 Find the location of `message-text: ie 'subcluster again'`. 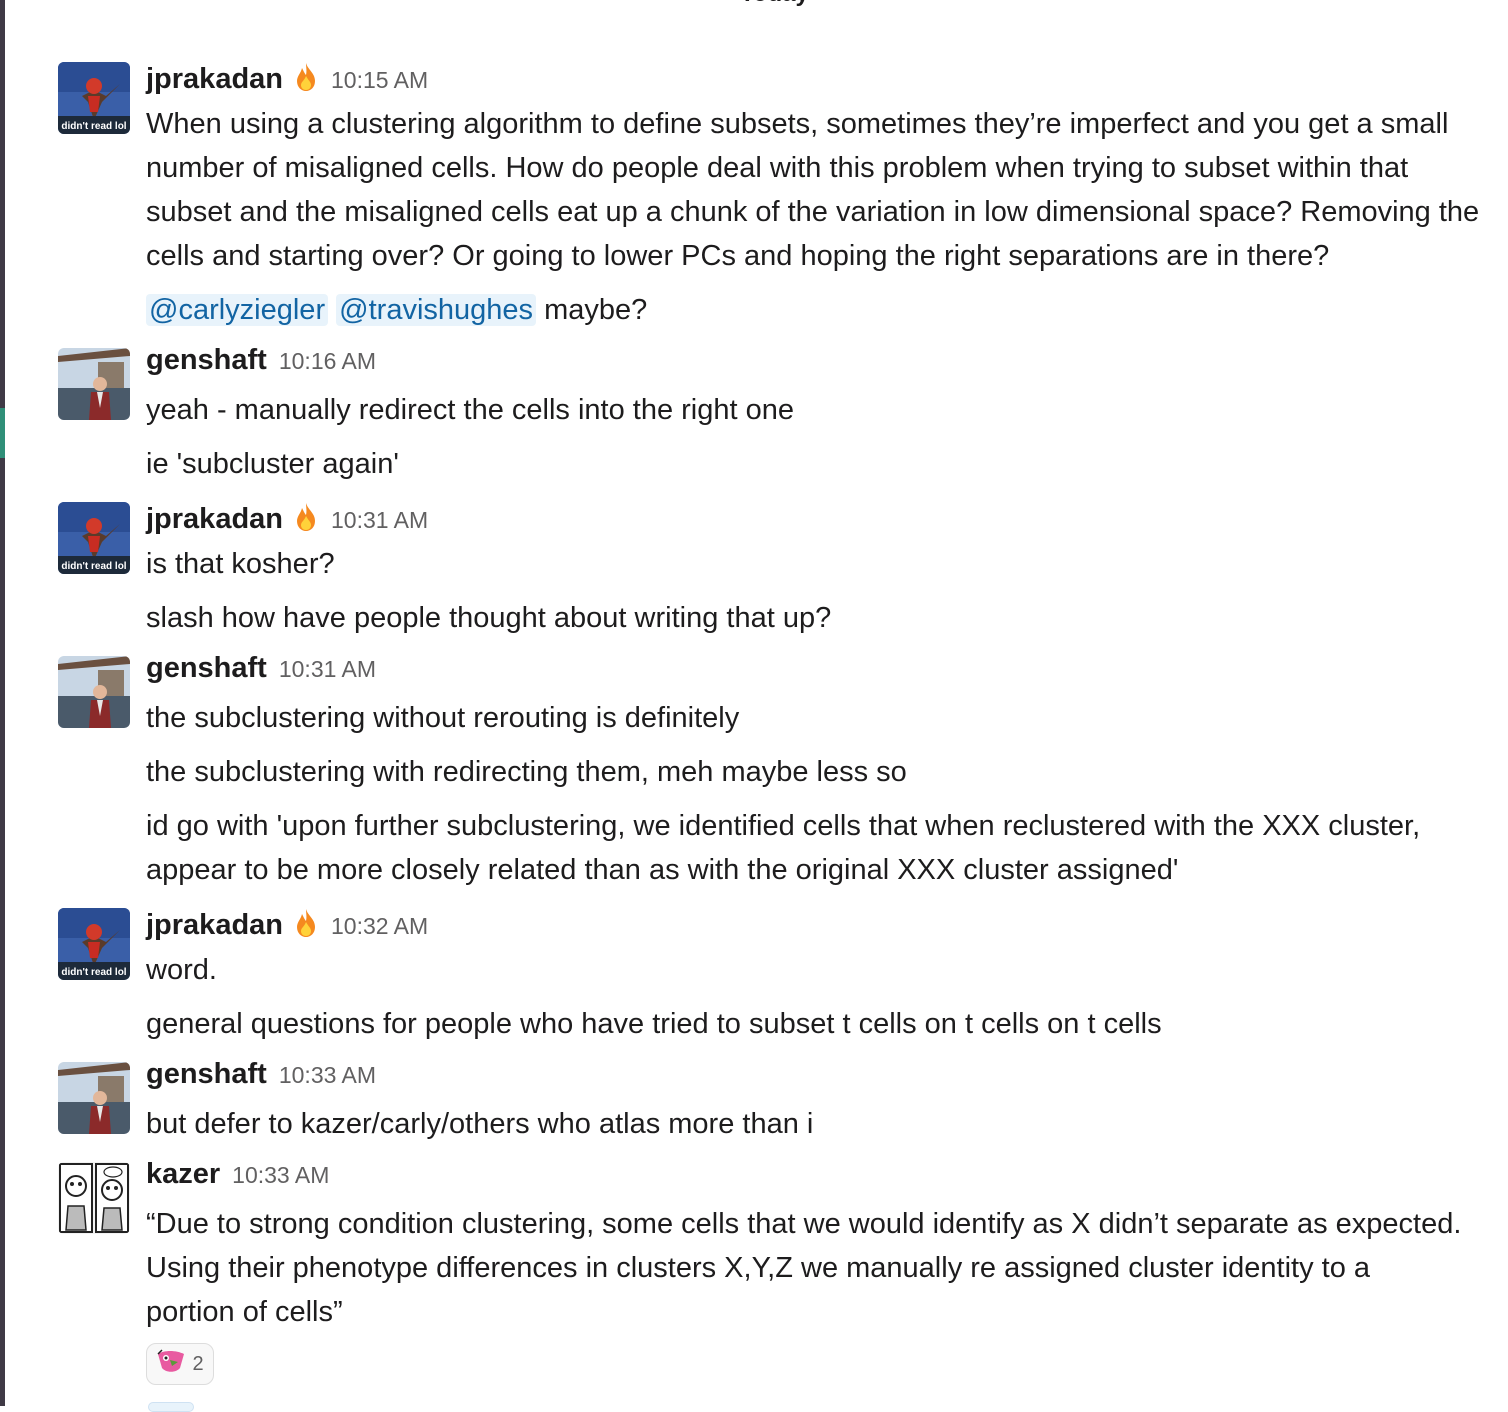

message-text: ie 'subcluster again' is located at coordinates (272, 464).